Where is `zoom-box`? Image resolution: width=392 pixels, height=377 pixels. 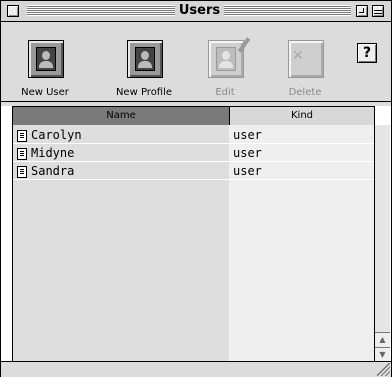
zoom-box is located at coordinates (362, 11).